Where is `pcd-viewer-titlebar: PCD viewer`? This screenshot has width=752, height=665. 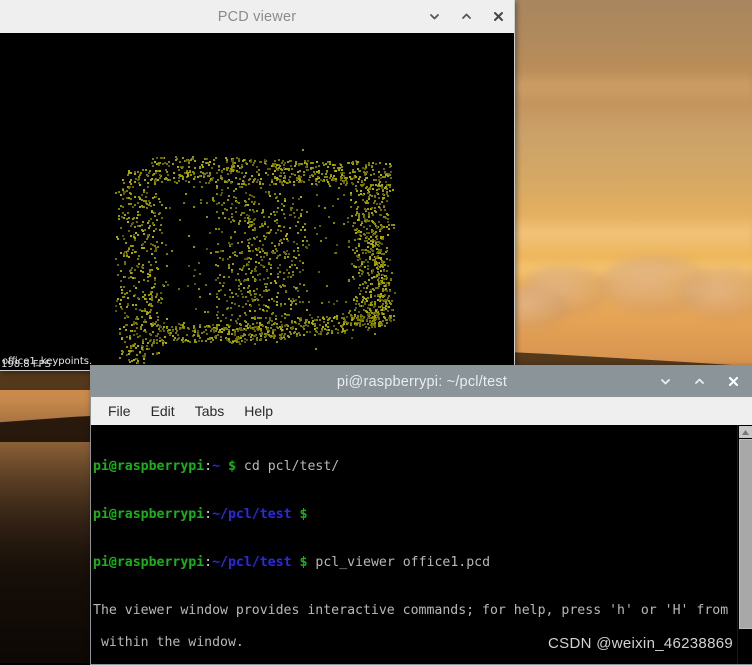 pcd-viewer-titlebar: PCD viewer is located at coordinates (257, 17).